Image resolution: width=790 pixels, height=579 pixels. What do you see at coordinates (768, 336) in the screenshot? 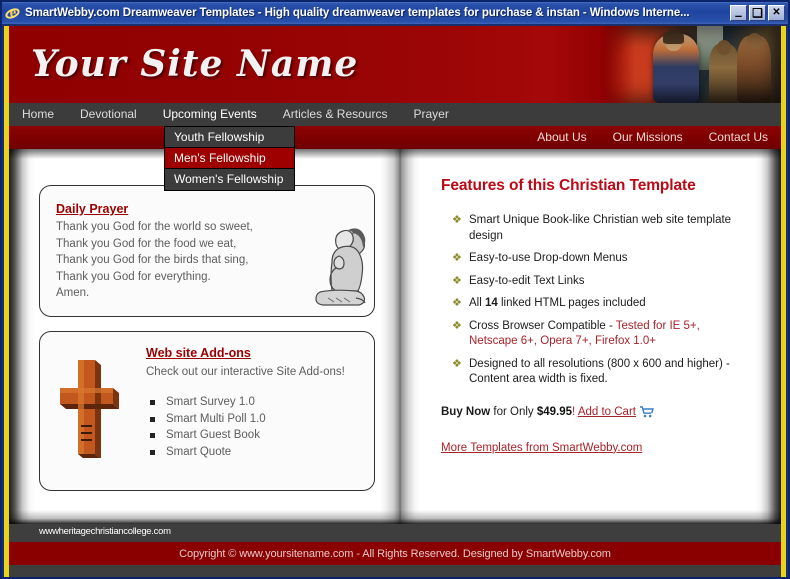
I see `book-right-edge` at bounding box center [768, 336].